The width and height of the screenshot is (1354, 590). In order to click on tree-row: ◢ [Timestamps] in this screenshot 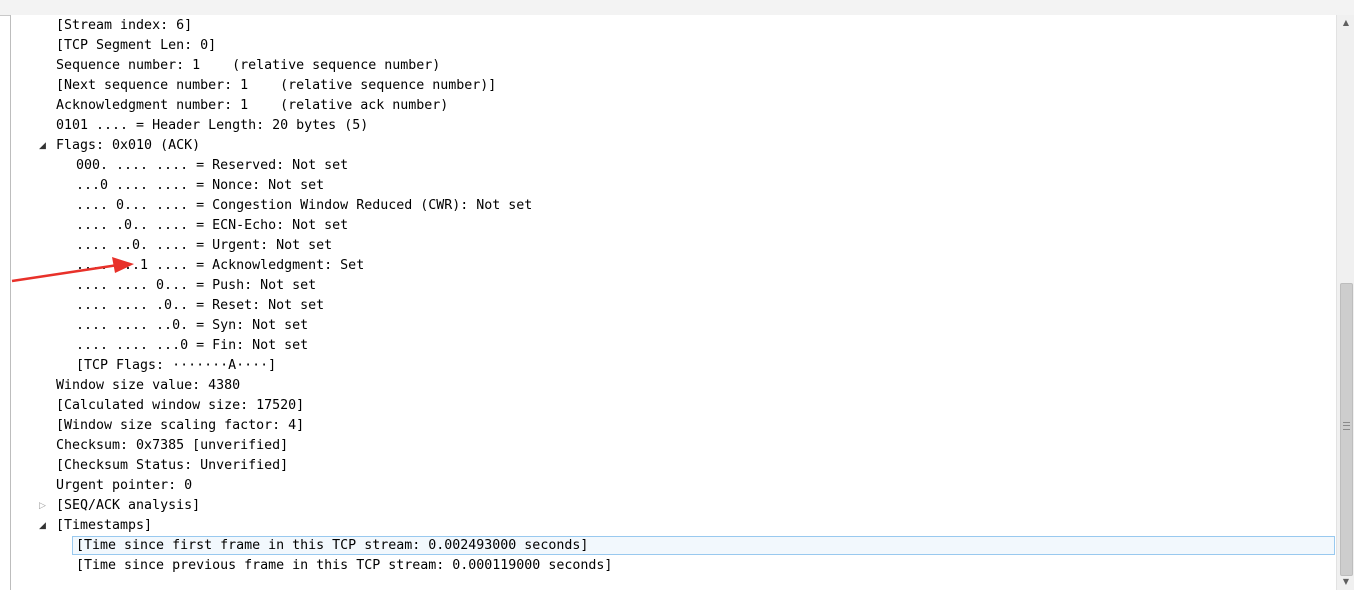, I will do `click(673, 526)`.